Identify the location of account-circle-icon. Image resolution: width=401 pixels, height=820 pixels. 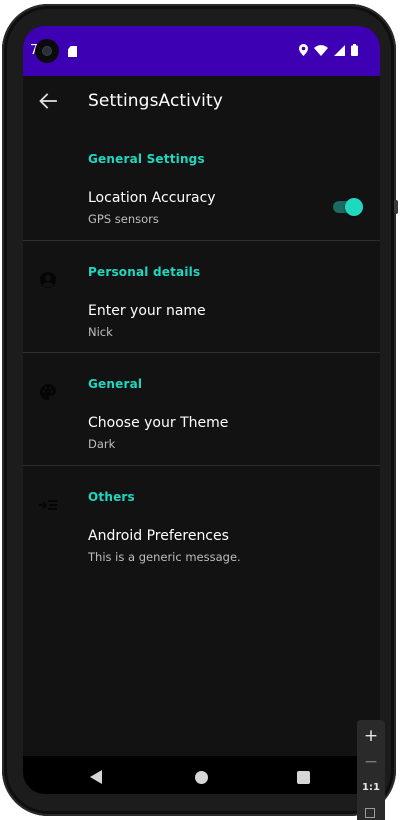
(48, 280).